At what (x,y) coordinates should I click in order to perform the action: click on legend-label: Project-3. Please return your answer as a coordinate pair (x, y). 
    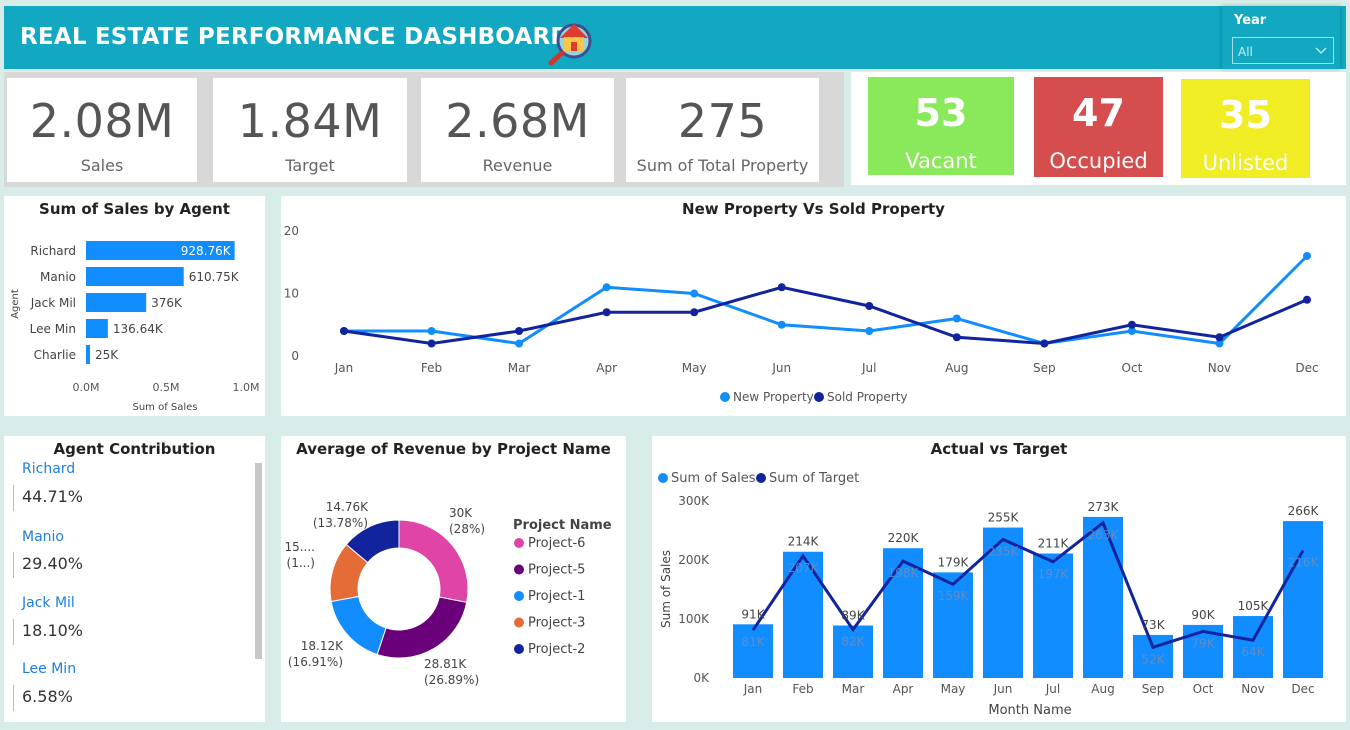
    Looking at the image, I should click on (556, 623).